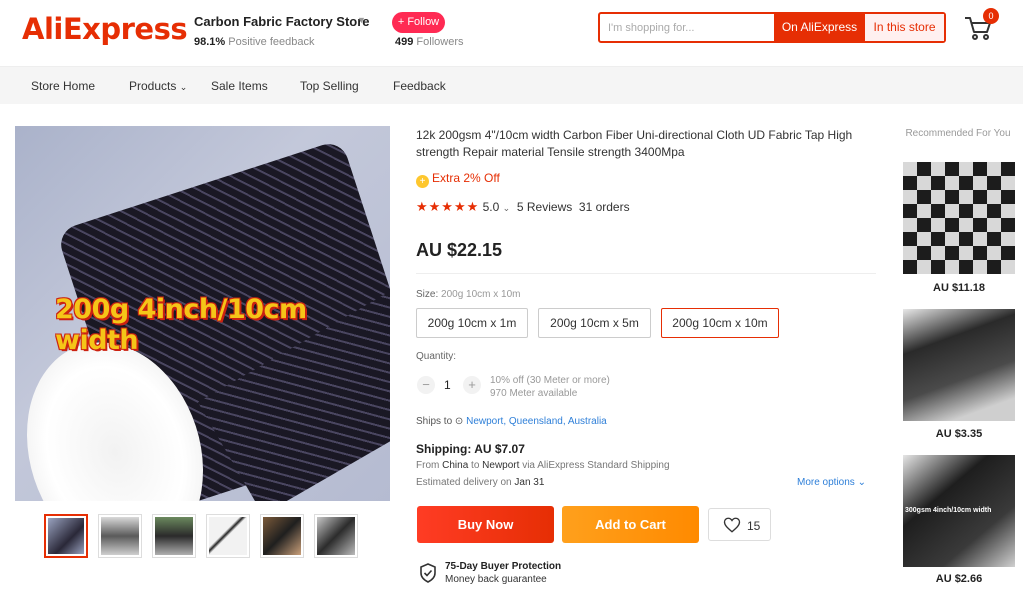  What do you see at coordinates (596, 465) in the screenshot?
I see `ship-via: via AliExpress Standard Shipping` at bounding box center [596, 465].